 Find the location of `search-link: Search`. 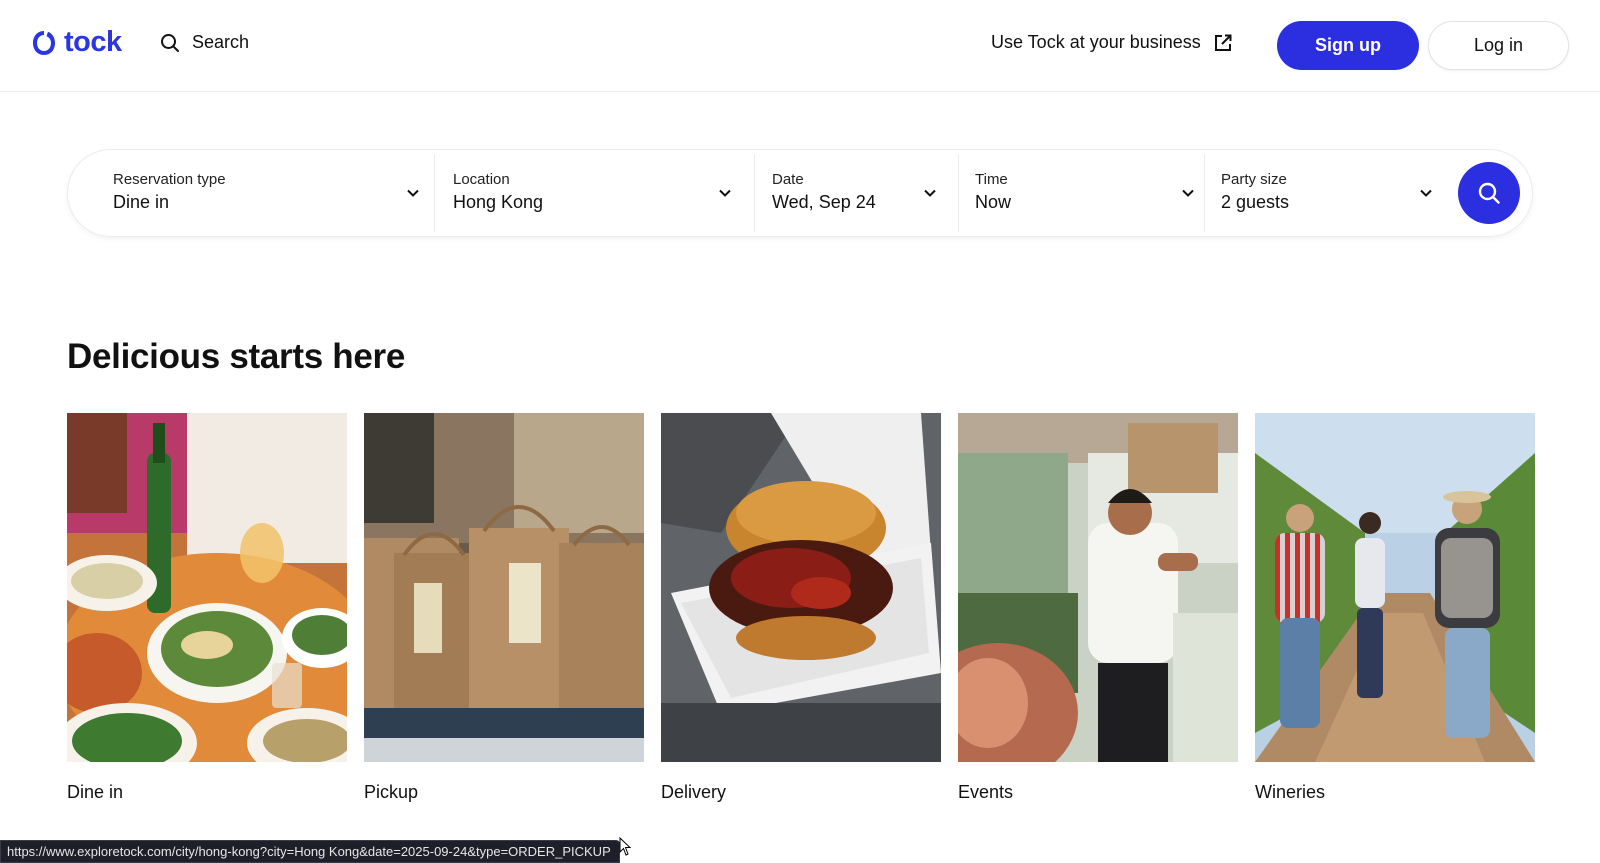

search-link: Search is located at coordinates (204, 42).